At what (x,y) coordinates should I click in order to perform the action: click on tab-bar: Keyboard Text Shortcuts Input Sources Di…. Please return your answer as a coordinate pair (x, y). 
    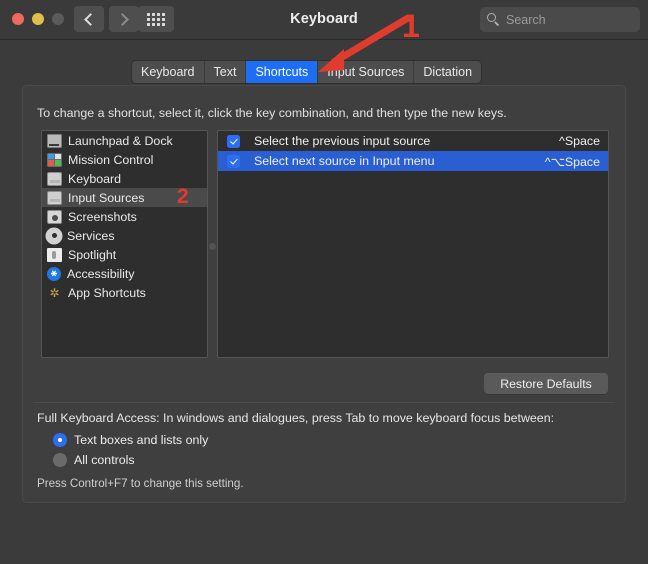
    Looking at the image, I should click on (307, 72).